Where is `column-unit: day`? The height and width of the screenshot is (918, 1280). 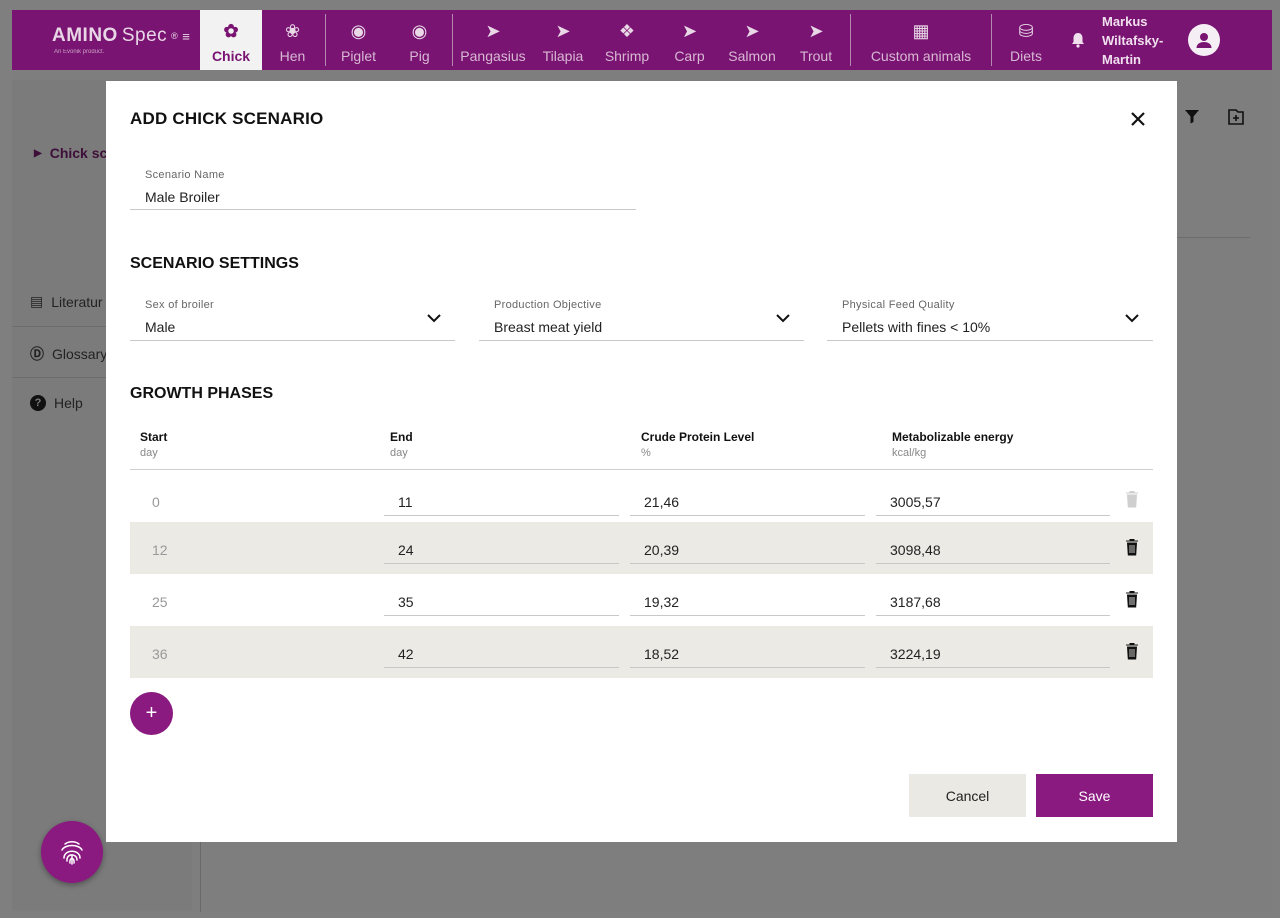 column-unit: day is located at coordinates (399, 453).